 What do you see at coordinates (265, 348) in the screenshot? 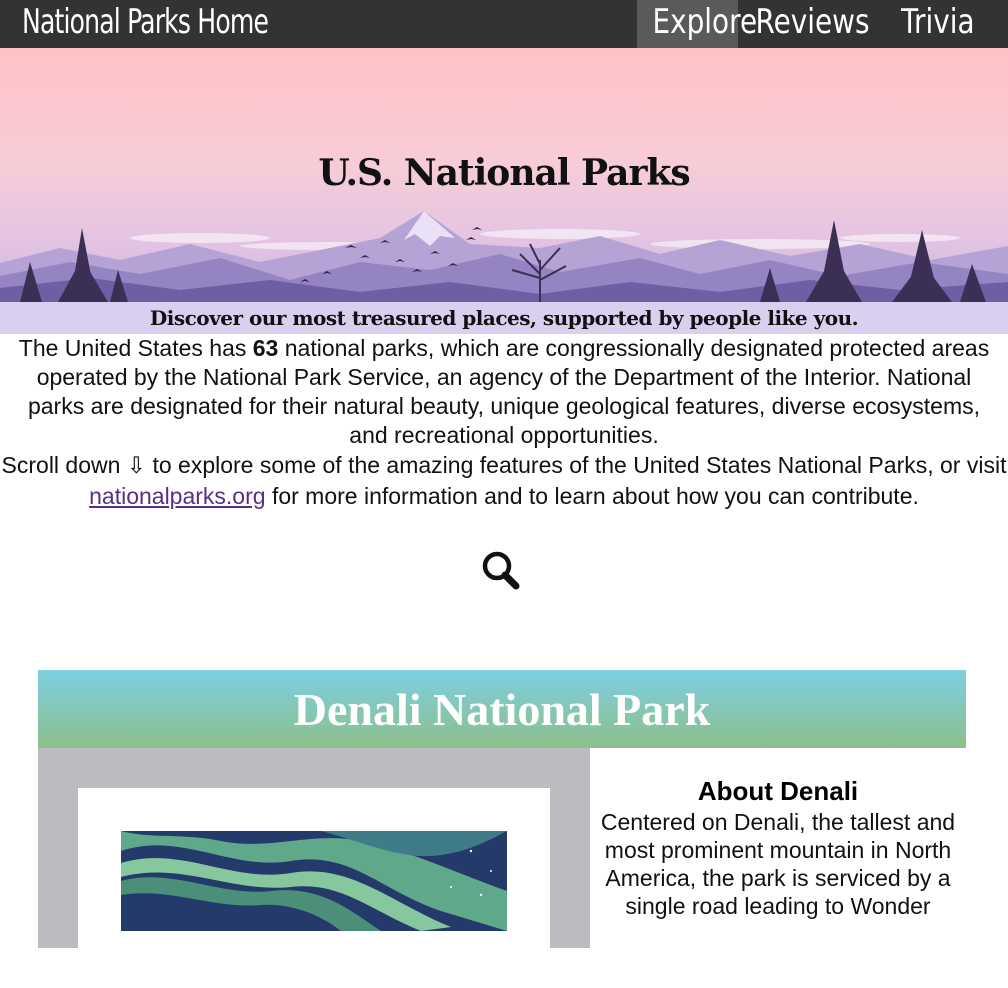
I see `park-count: 63` at bounding box center [265, 348].